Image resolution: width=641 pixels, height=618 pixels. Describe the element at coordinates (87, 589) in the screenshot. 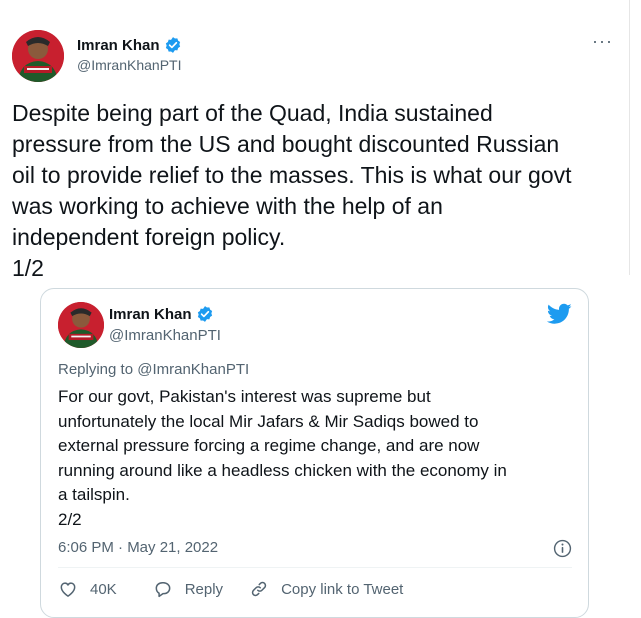

I see `like-button: 40K` at that location.